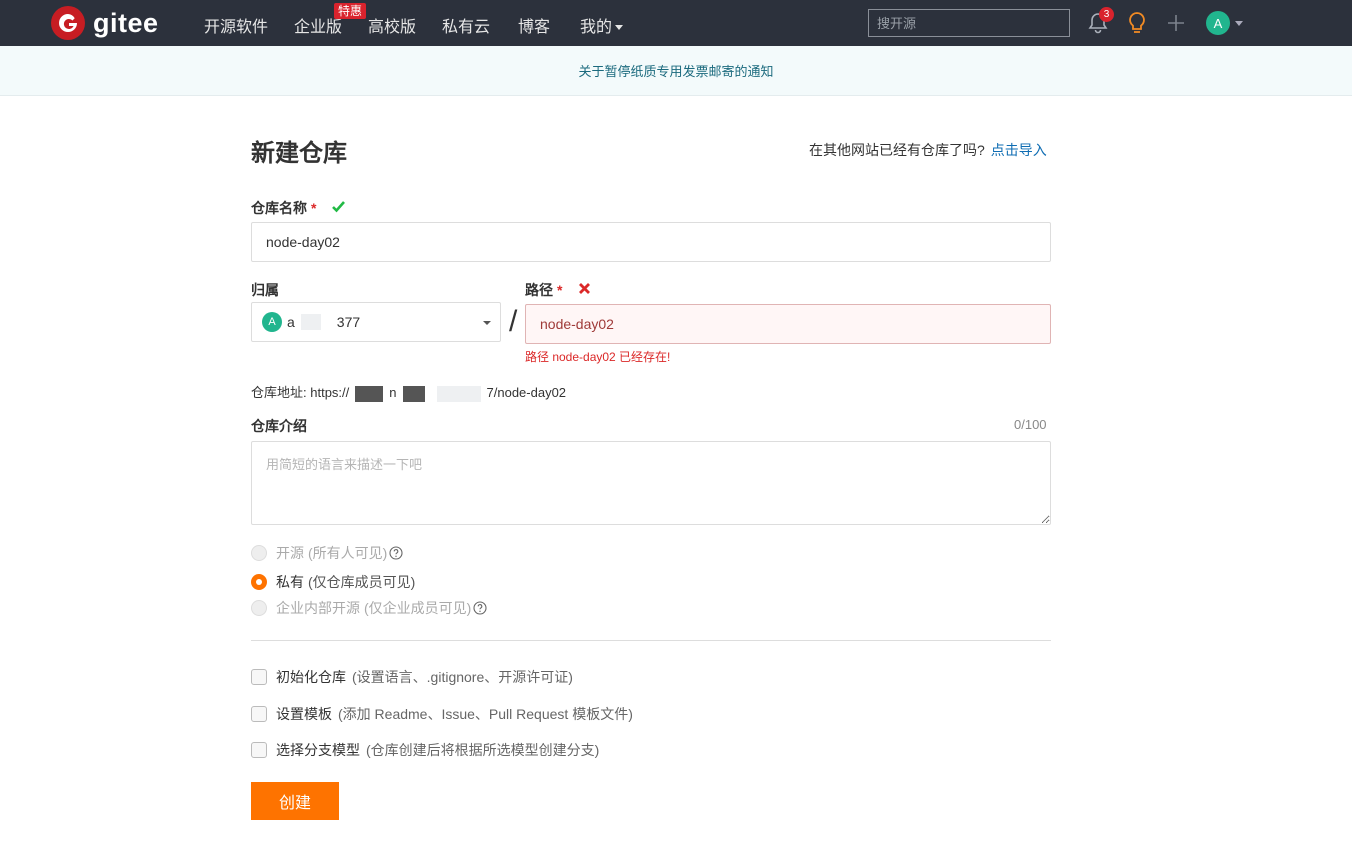 The width and height of the screenshot is (1352, 849). I want to click on nav-item-education: 高校版, so click(392, 25).